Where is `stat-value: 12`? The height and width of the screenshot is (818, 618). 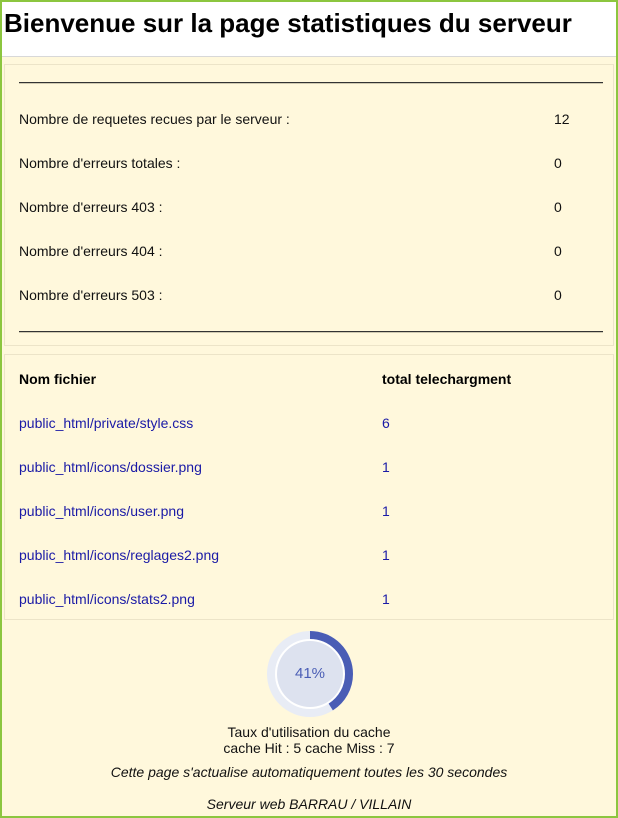 stat-value: 12 is located at coordinates (562, 119).